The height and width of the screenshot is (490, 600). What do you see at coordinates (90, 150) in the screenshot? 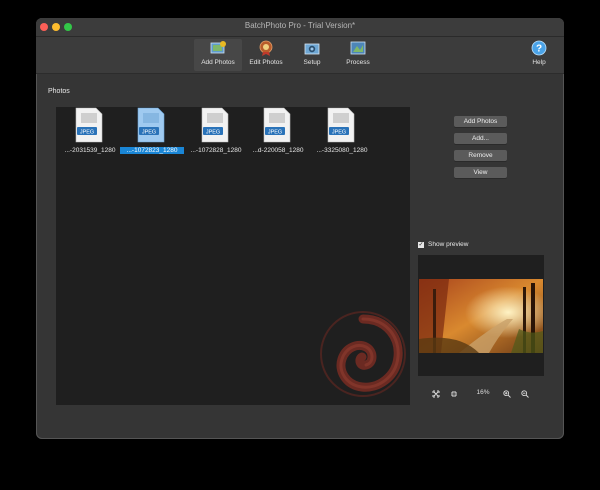
I see `photo-item-label: ...-2031539_1280` at bounding box center [90, 150].